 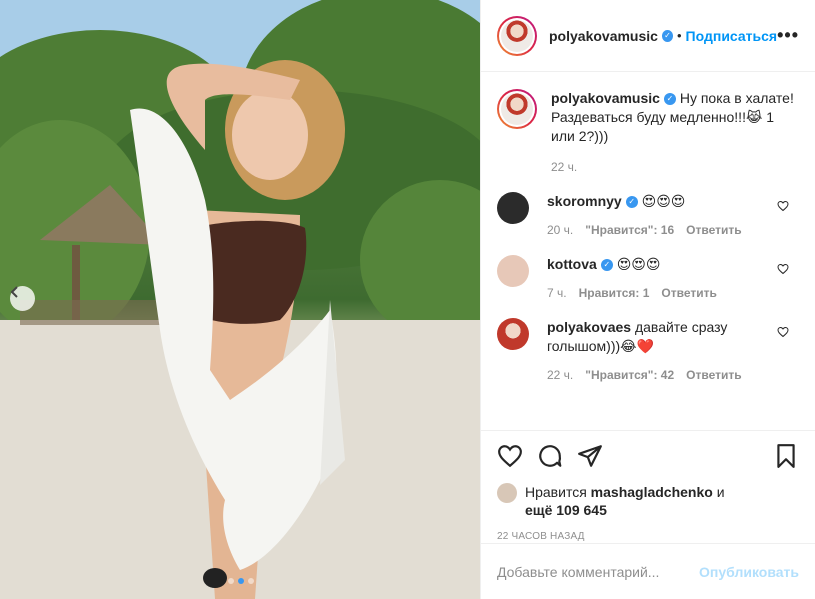 What do you see at coordinates (614, 293) in the screenshot?
I see `comment-likes: Нравится: 1` at bounding box center [614, 293].